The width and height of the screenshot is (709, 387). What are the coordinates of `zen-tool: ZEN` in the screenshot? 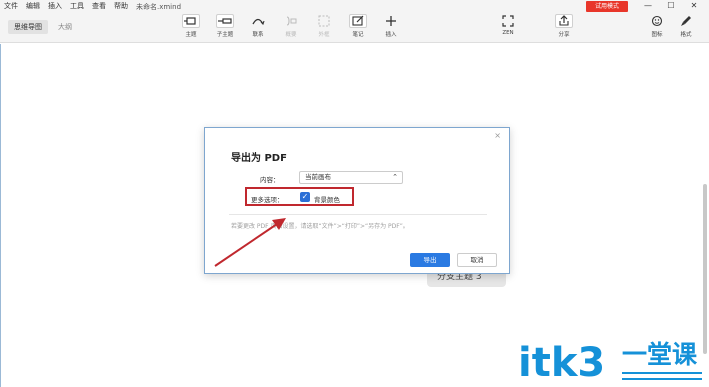 It's located at (508, 25).